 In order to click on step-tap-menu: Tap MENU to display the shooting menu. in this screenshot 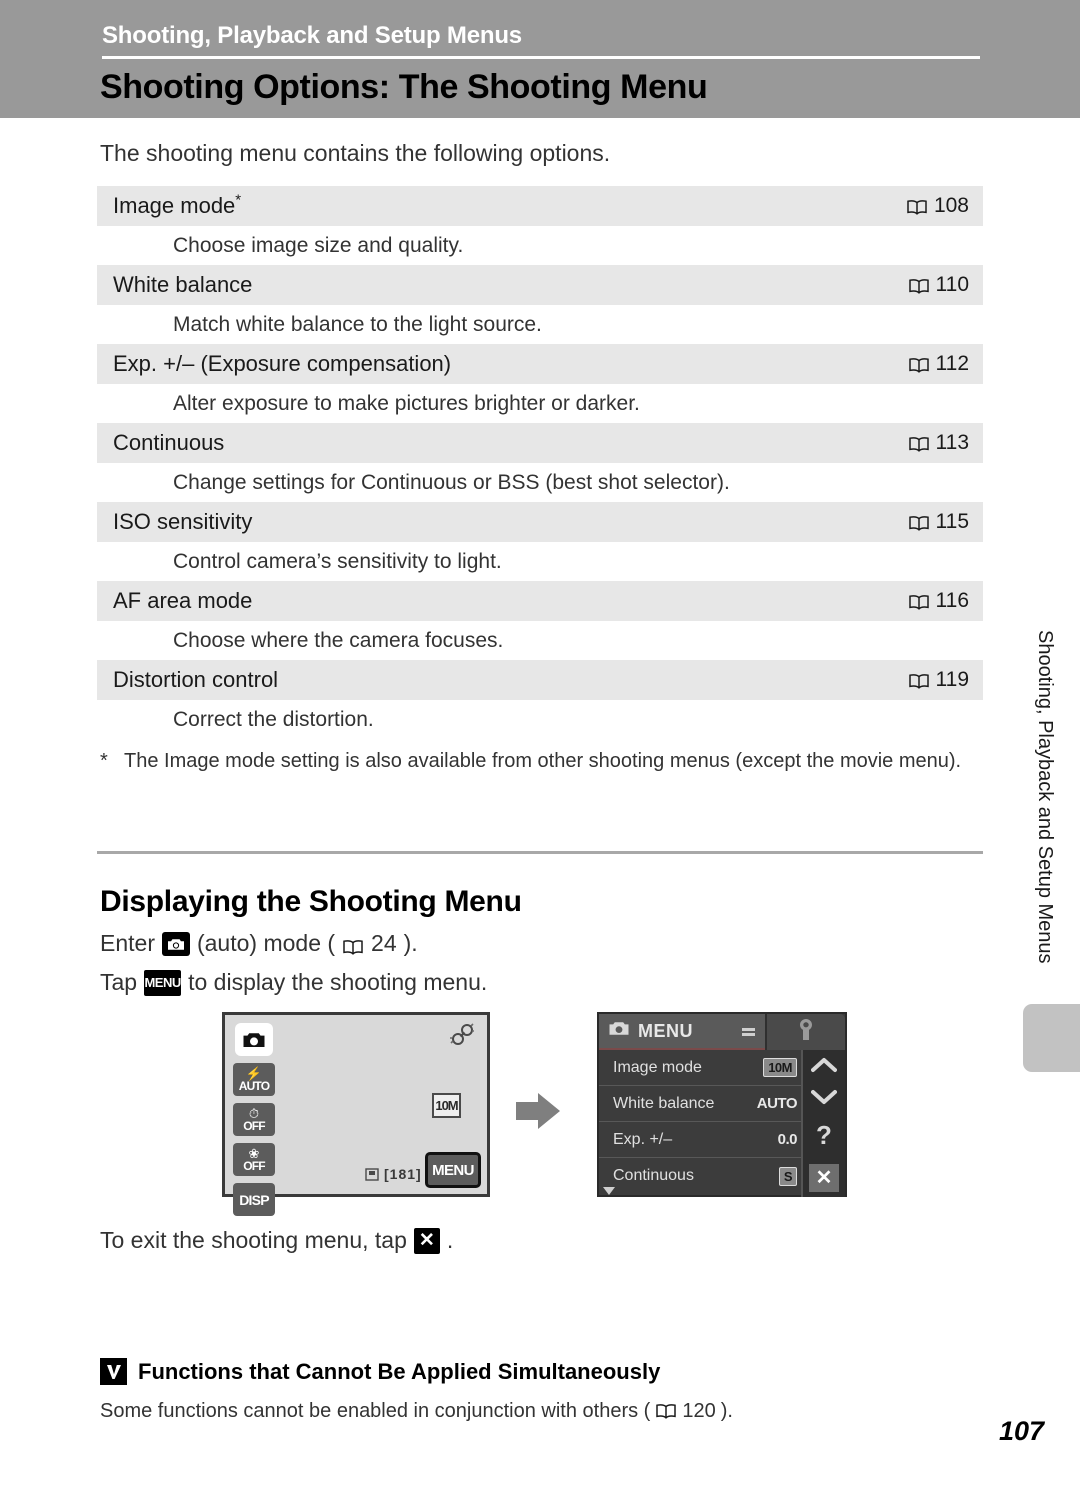, I will do `click(293, 982)`.